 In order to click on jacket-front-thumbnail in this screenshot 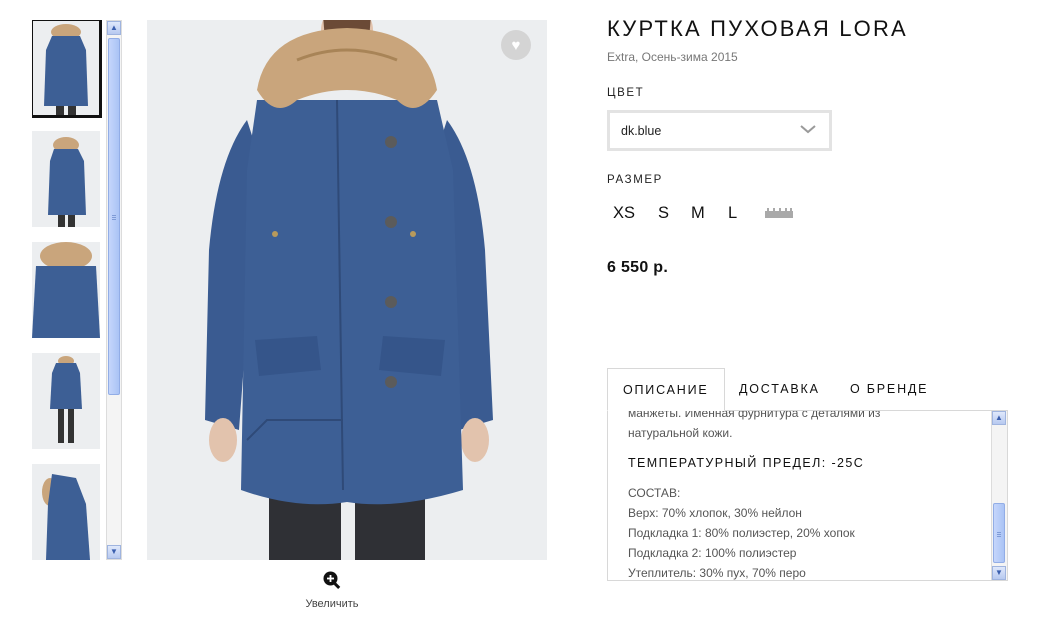, I will do `click(66, 70)`.